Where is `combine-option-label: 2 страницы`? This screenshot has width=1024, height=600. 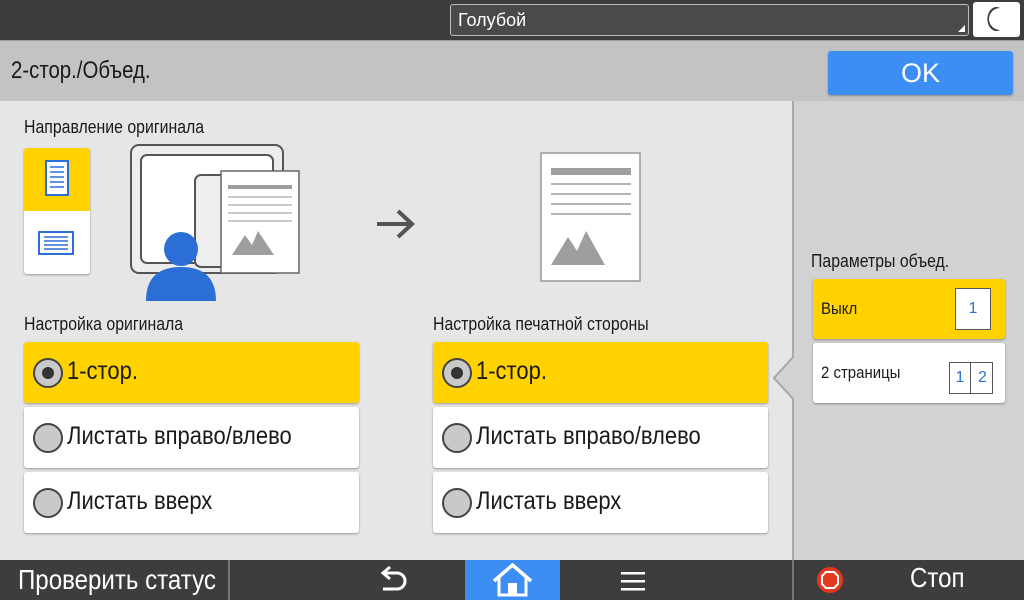
combine-option-label: 2 страницы is located at coordinates (861, 372).